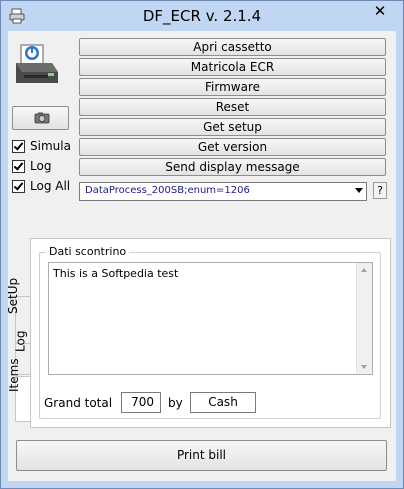 This screenshot has height=489, width=404. I want to click on printer-logo-icon, so click(37, 63).